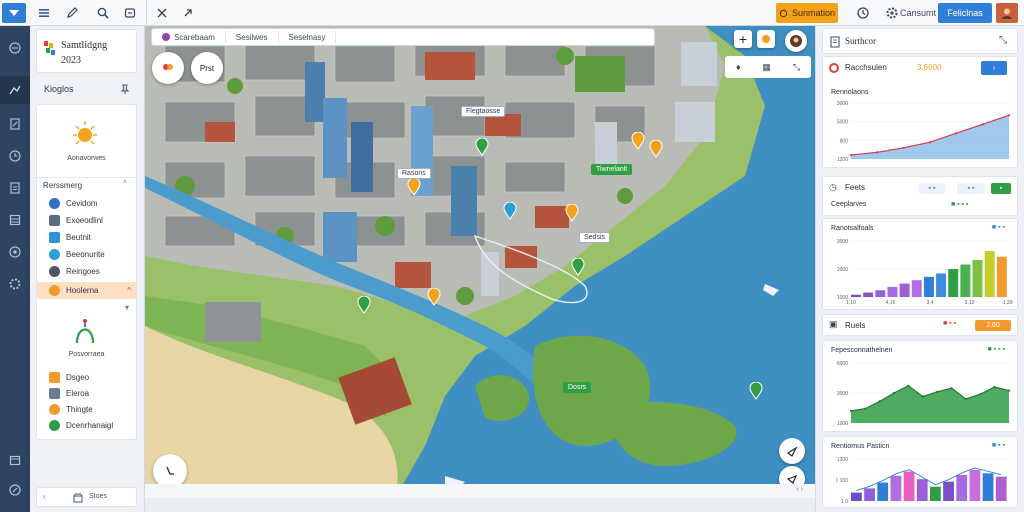 The height and width of the screenshot is (512, 1024). Describe the element at coordinates (813, 13) in the screenshot. I see `accent-action-label: Sunmation` at that location.